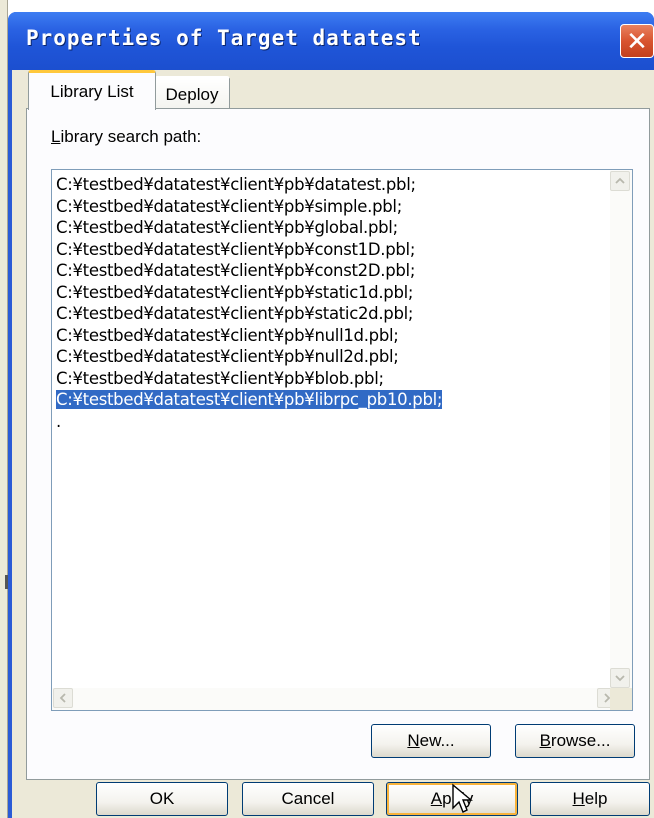 The height and width of the screenshot is (818, 654). Describe the element at coordinates (596, 798) in the screenshot. I see `button-label: elp` at that location.